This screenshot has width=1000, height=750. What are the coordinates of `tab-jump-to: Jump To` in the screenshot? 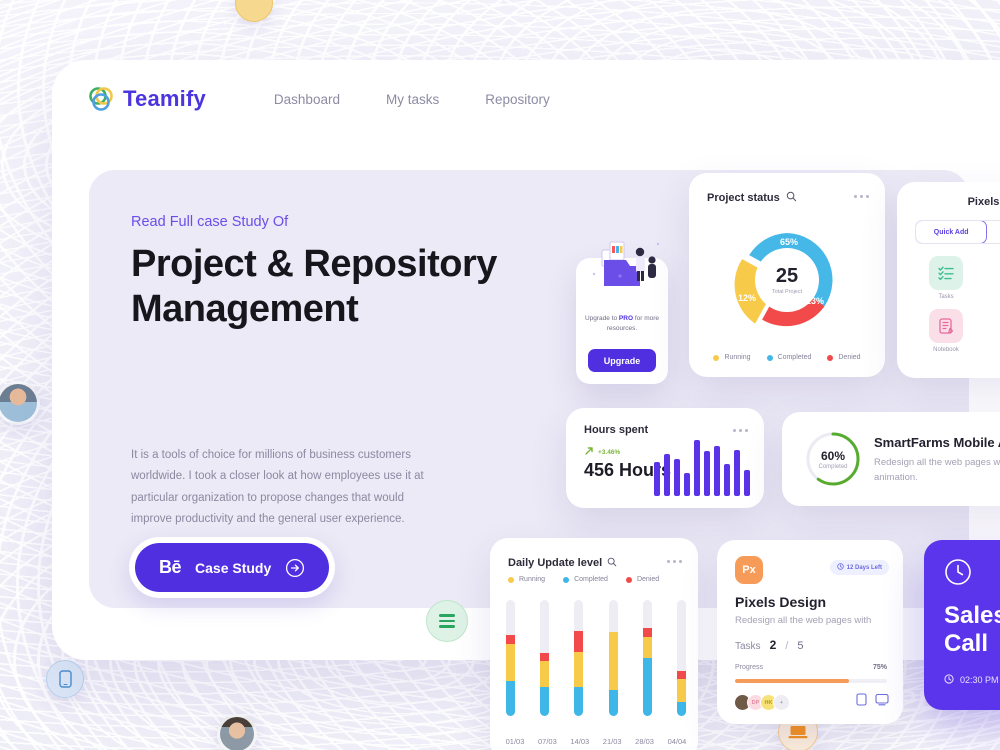 It's located at (993, 232).